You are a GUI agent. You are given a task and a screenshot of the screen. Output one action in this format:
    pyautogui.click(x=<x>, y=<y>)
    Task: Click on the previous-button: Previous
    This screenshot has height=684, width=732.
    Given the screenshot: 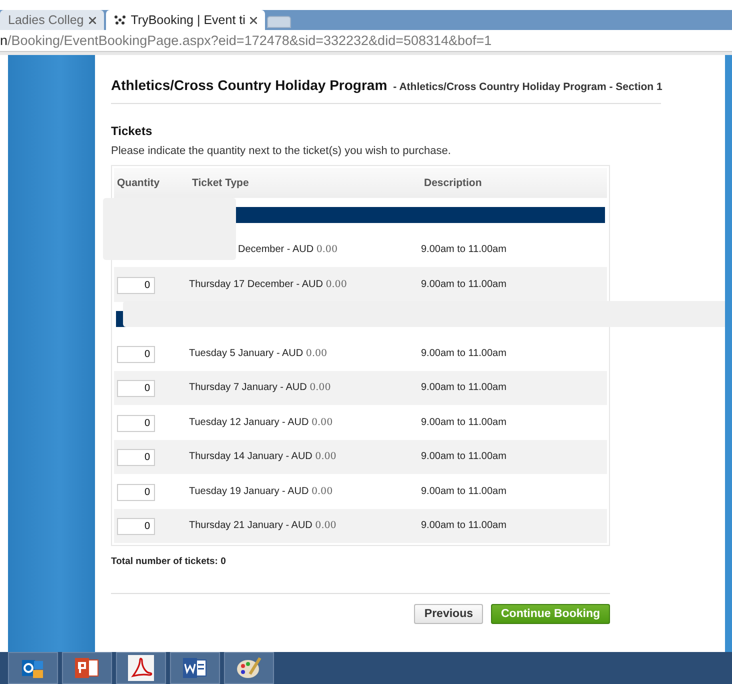 What is the action you would take?
    pyautogui.click(x=448, y=614)
    